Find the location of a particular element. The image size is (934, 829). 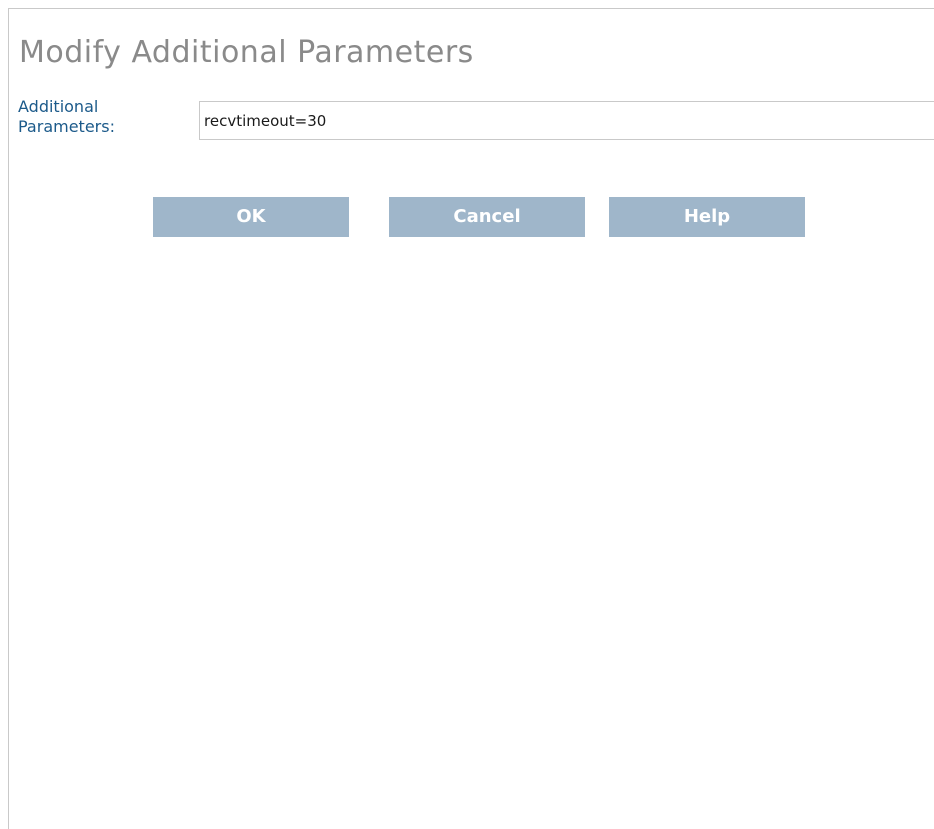

additional-parameters-input is located at coordinates (566, 120).